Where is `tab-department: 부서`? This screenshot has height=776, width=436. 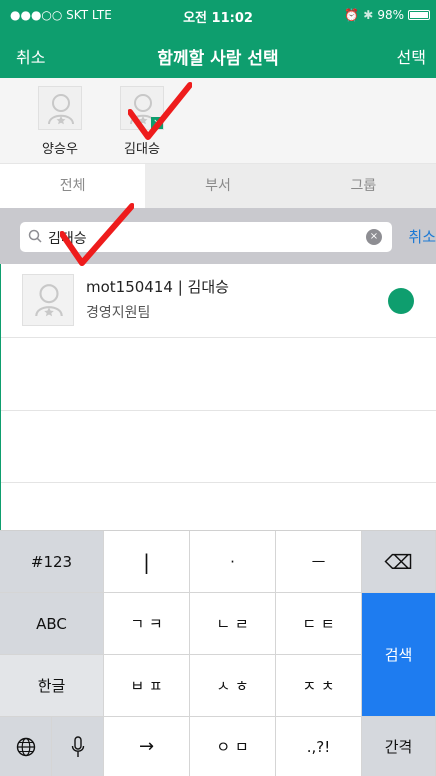 tab-department: 부서 is located at coordinates (218, 186).